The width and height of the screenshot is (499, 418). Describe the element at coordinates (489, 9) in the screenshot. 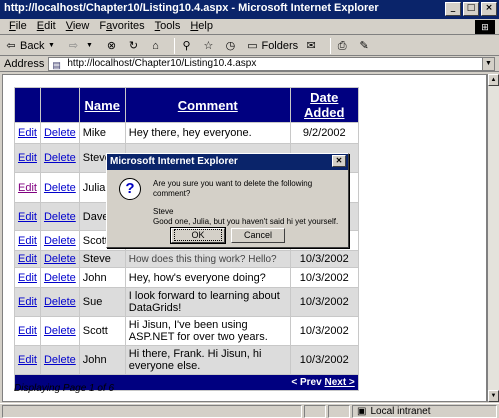

I see `close-button: ×` at that location.